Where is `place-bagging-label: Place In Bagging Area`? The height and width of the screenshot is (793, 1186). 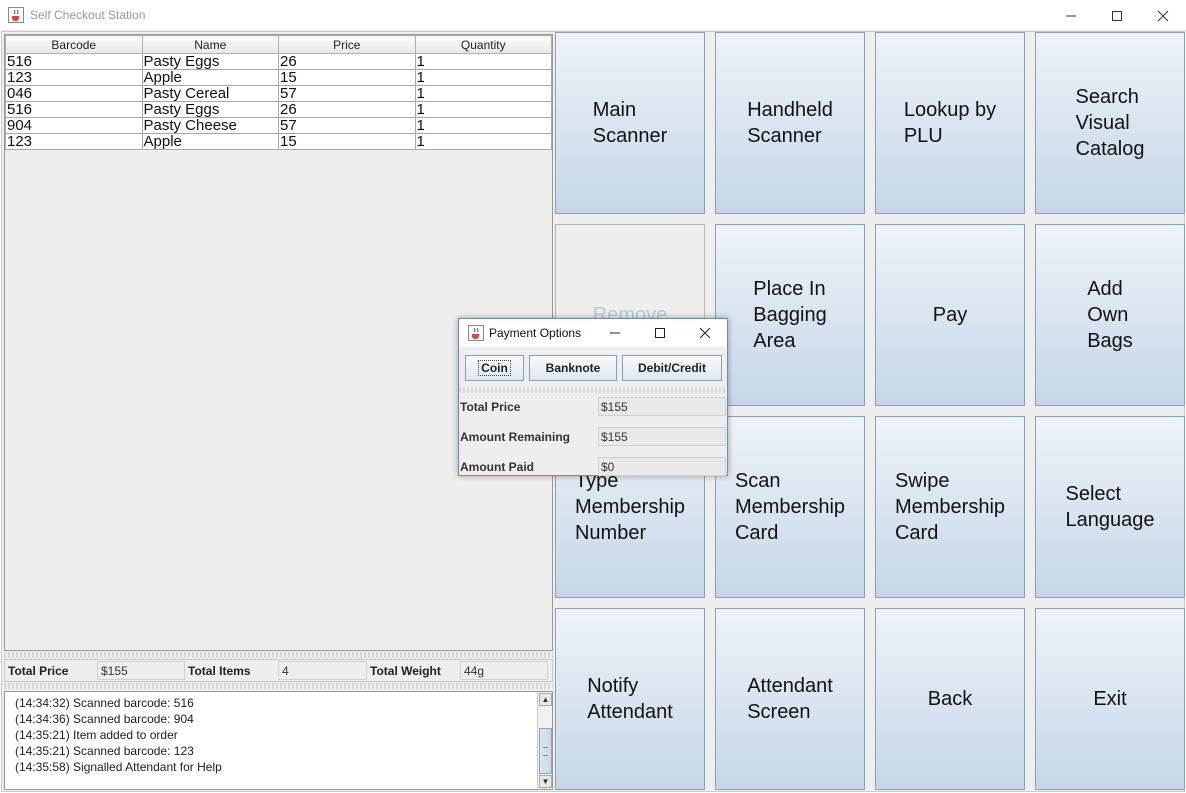
place-bagging-label: Place In Bagging Area is located at coordinates (790, 315).